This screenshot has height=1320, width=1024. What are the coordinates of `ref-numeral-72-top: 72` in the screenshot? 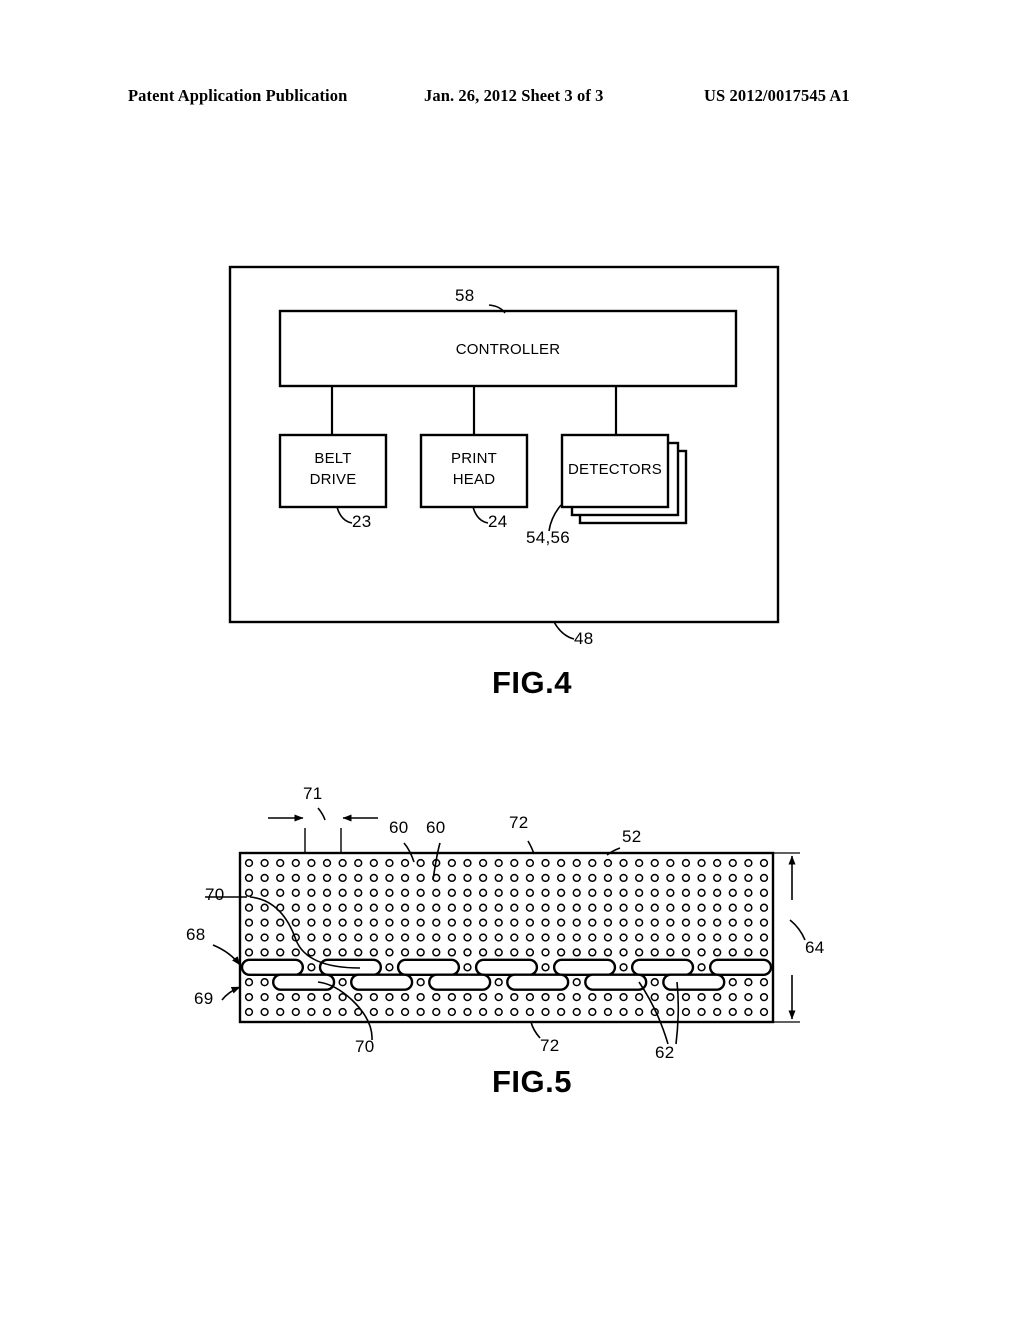 It's located at (519, 822).